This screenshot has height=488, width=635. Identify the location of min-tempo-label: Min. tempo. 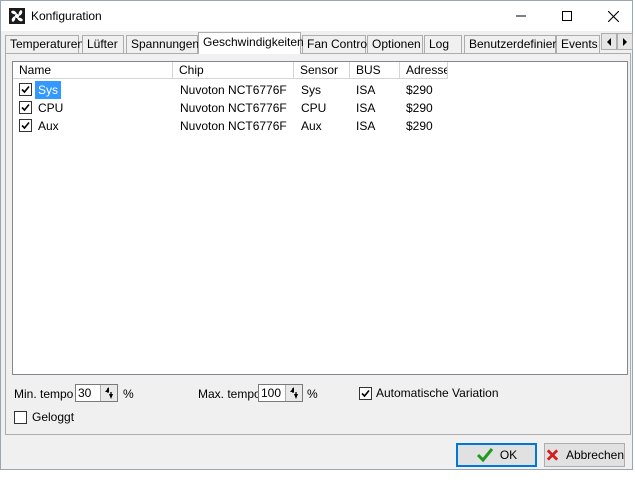
(44, 394).